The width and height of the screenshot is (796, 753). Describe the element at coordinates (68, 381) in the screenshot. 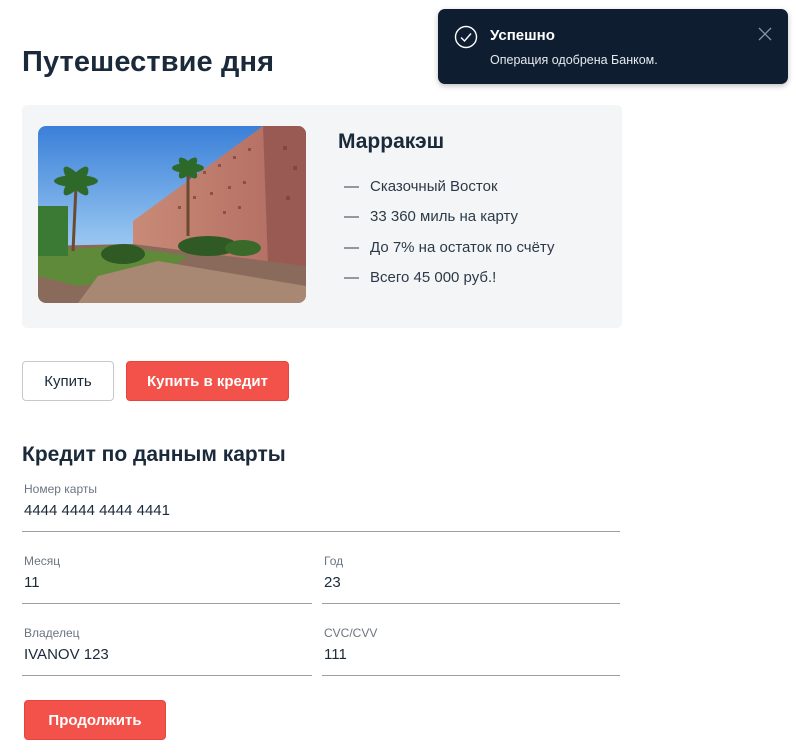

I see `buy-button: Купить` at that location.